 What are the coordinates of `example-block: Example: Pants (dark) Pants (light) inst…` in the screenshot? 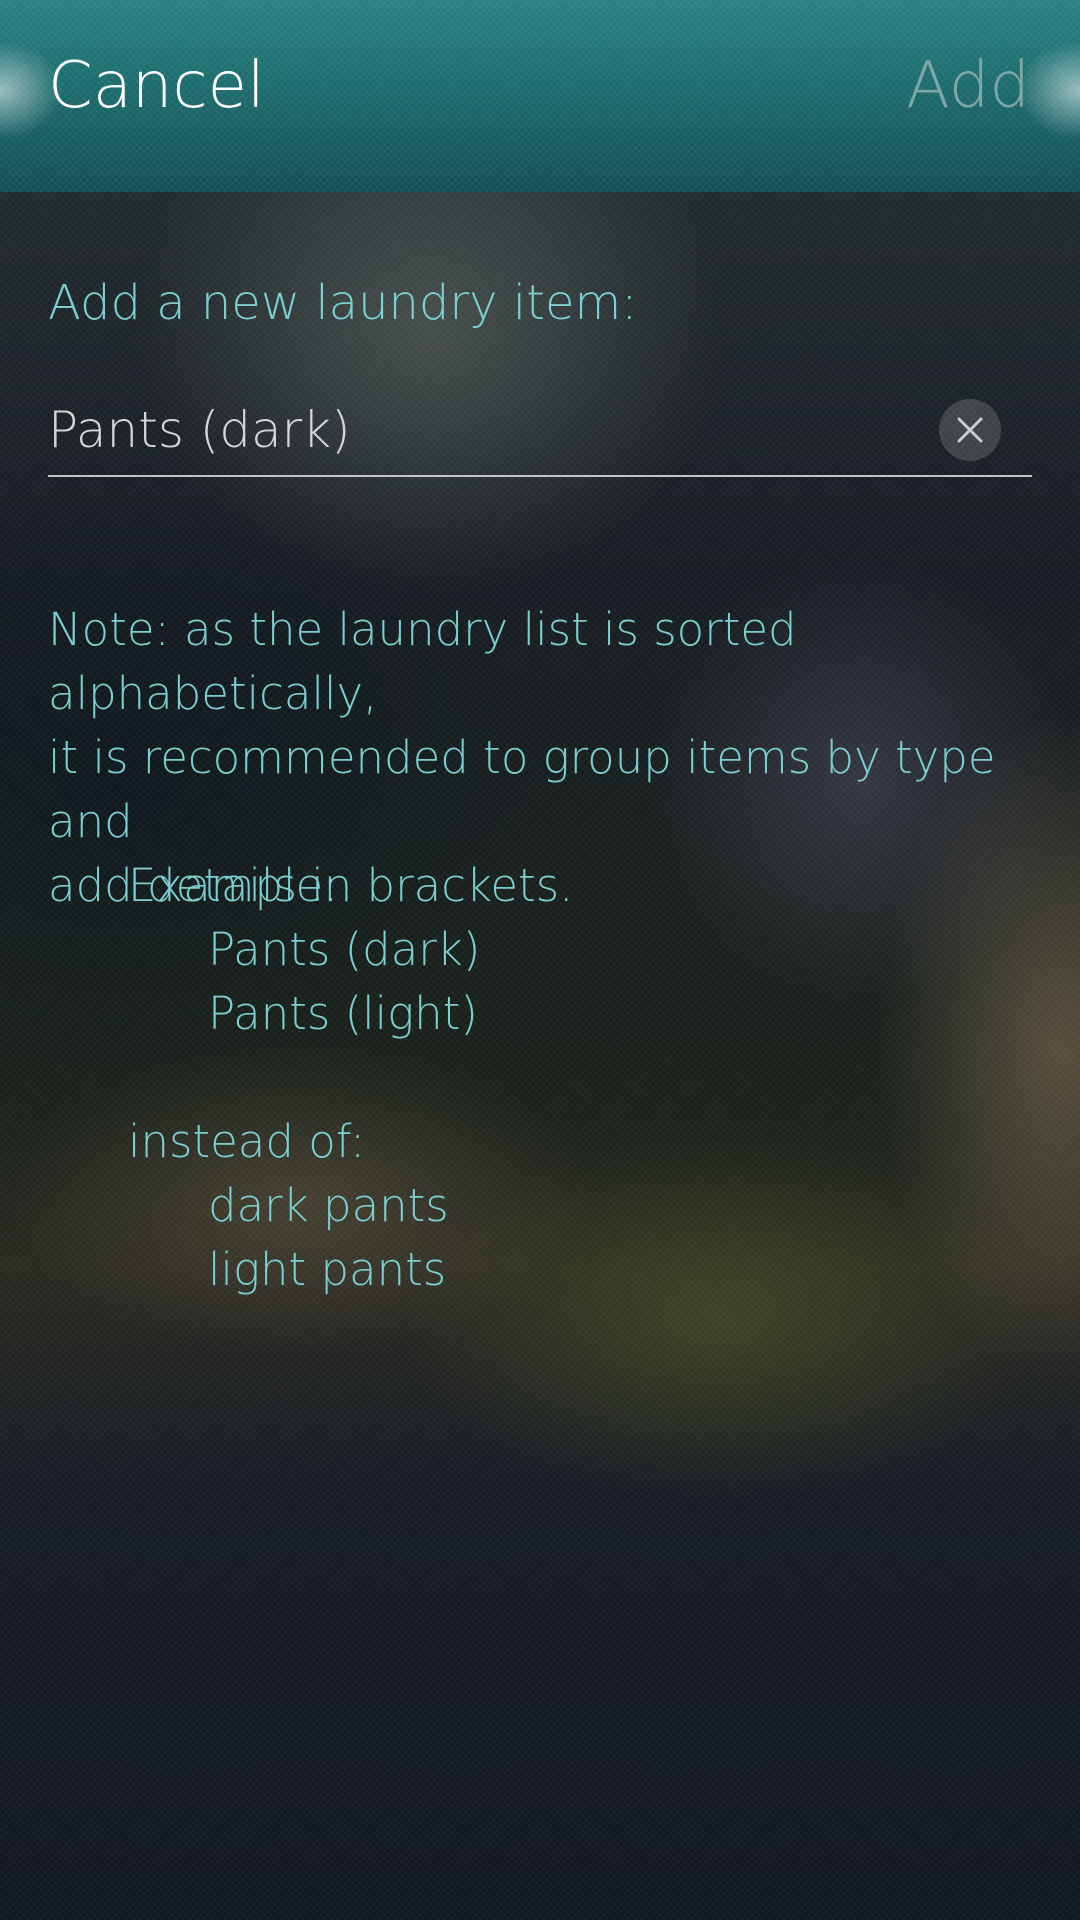 It's located at (304, 1078).